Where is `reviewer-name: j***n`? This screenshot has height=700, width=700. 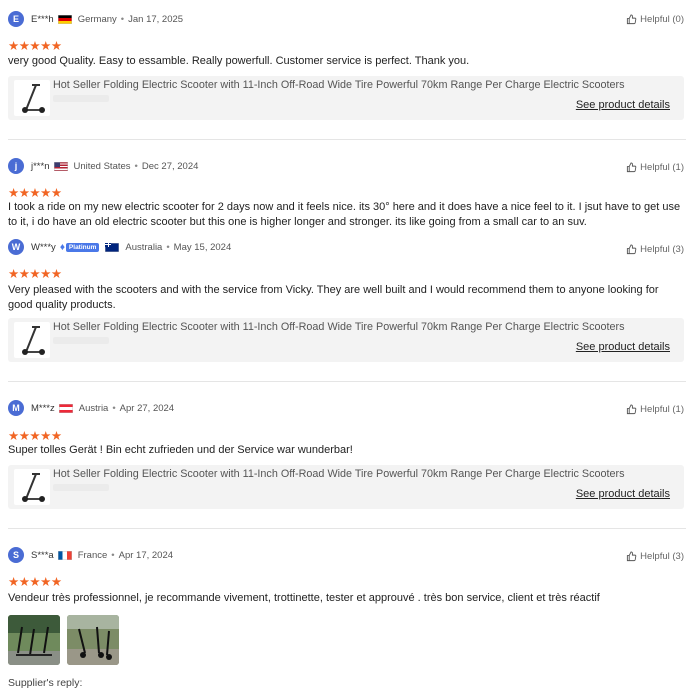 reviewer-name: j***n is located at coordinates (40, 166).